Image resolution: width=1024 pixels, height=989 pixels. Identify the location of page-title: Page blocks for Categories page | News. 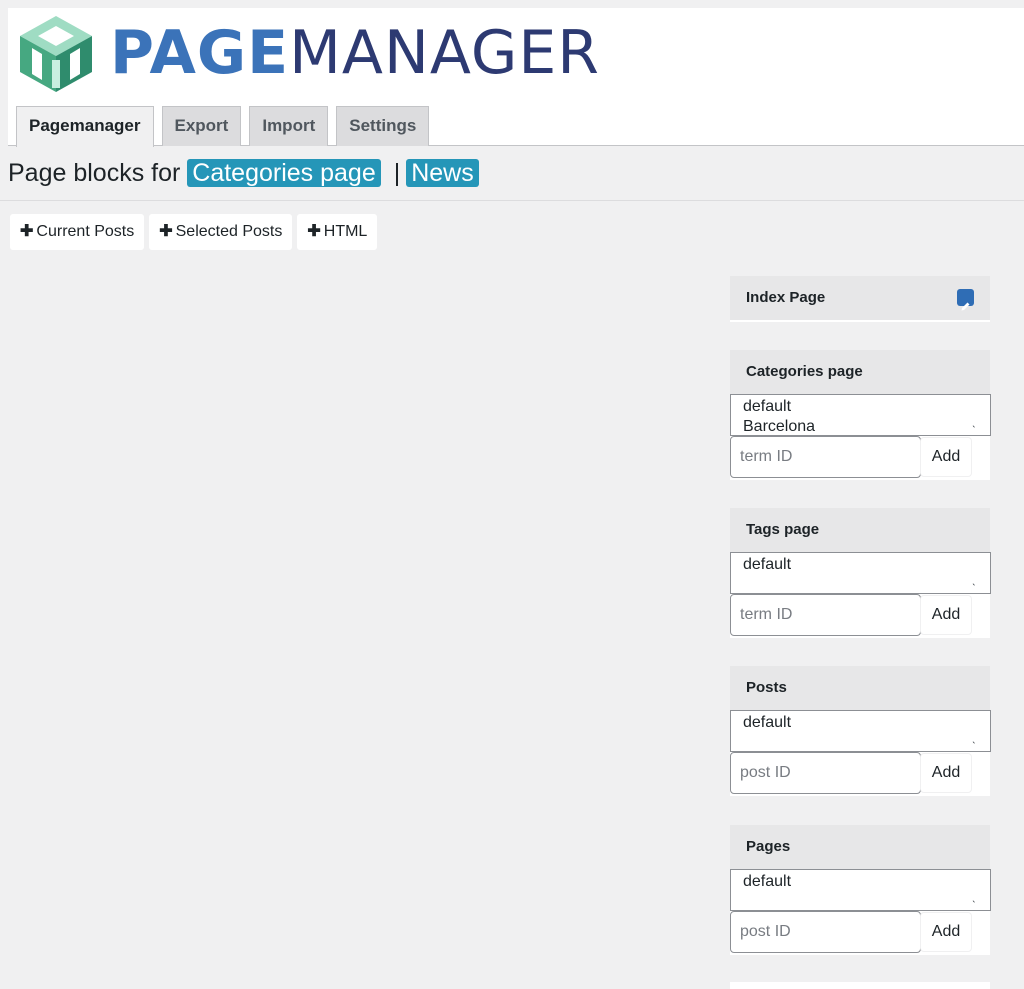
(243, 173).